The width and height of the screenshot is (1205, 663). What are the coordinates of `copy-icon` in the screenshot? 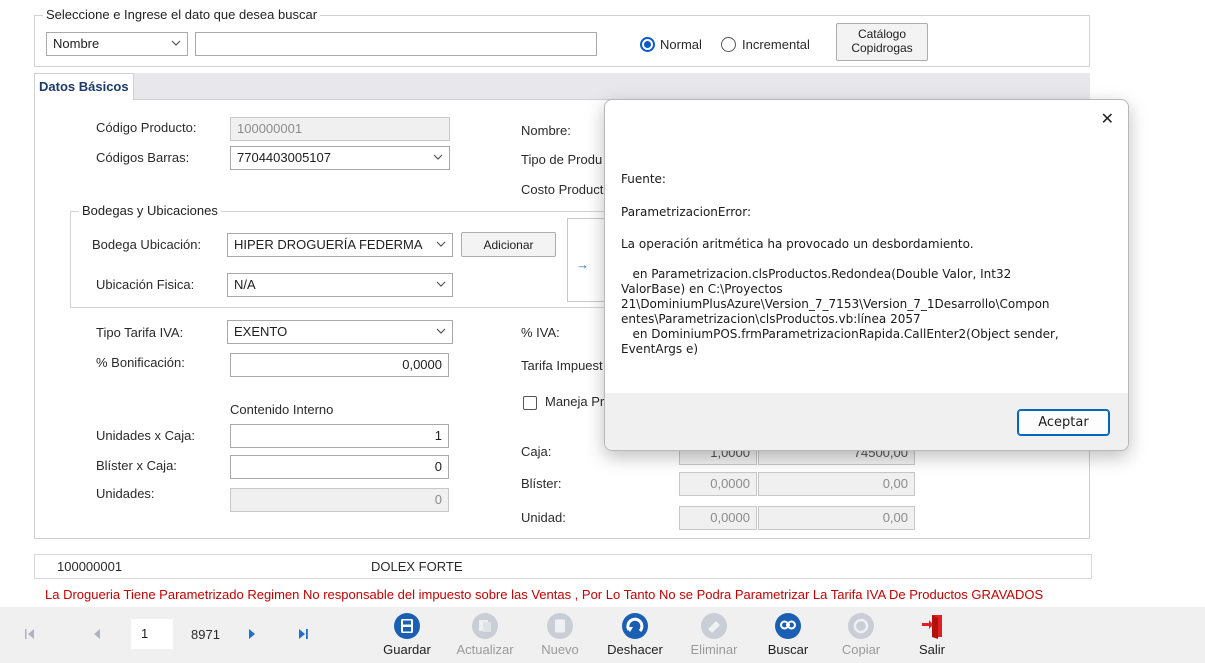 It's located at (861, 626).